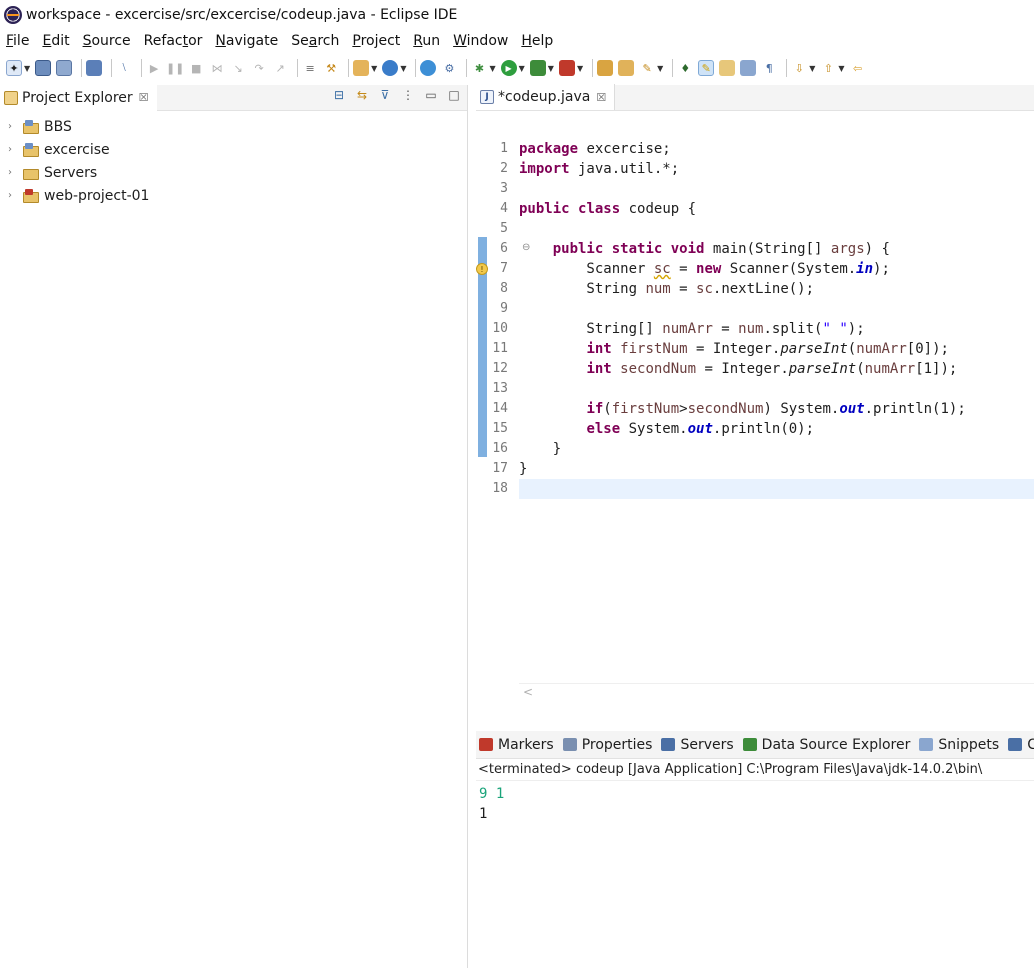 Image resolution: width=1034 pixels, height=968 pixels. I want to click on tab-project-explorer: Project Explorer ☒, so click(78, 97).